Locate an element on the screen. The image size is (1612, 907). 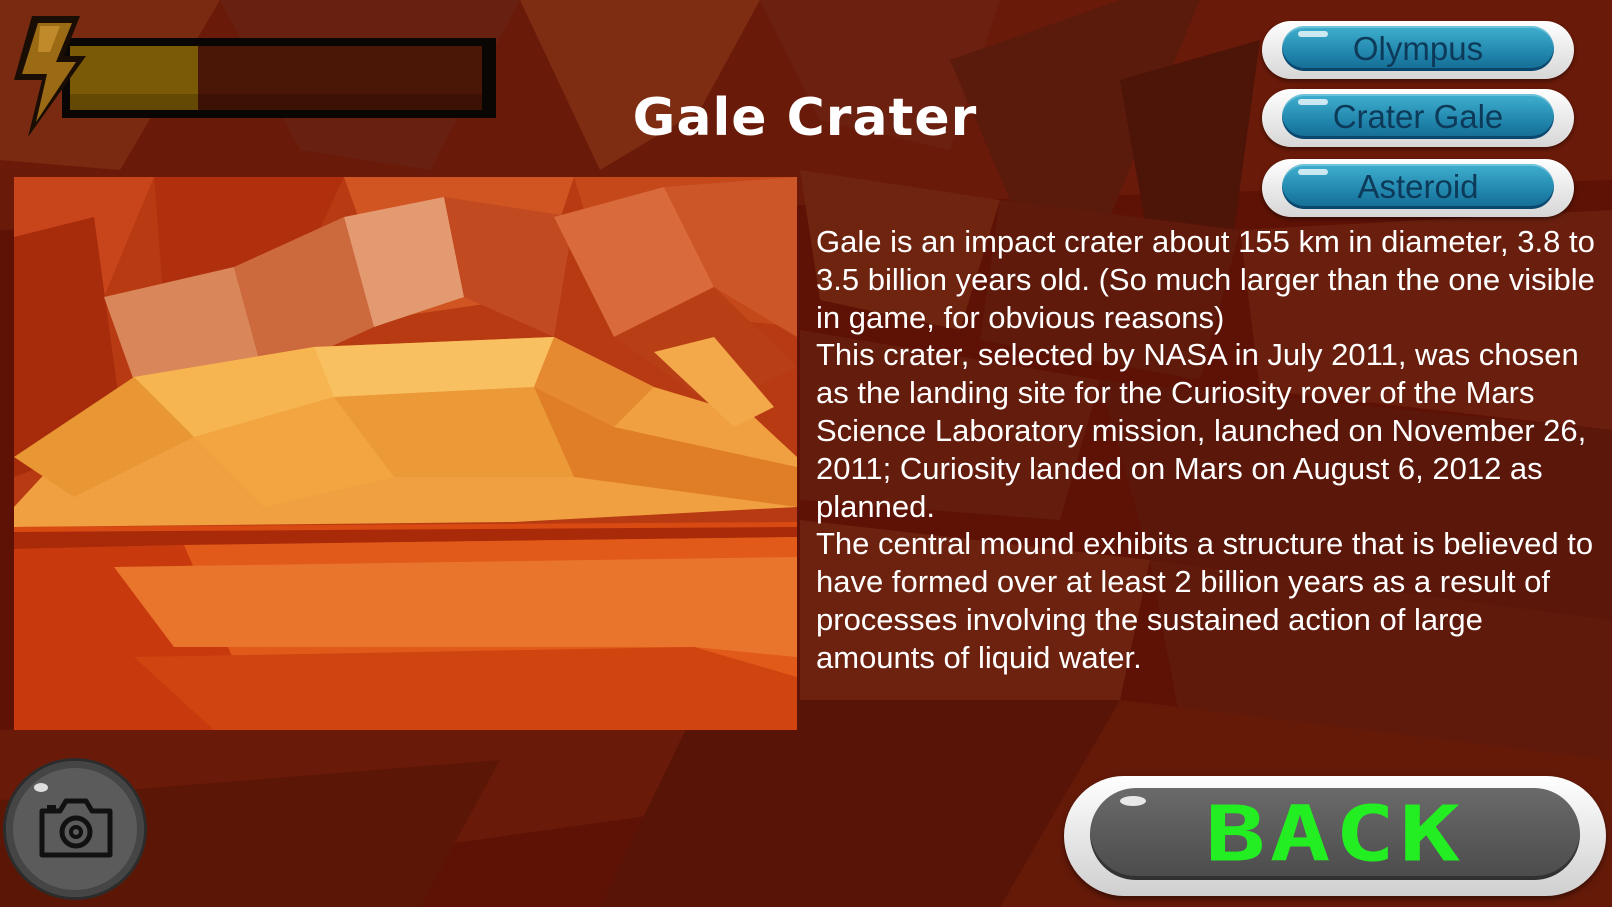
location-button-label: Olympus is located at coordinates (1418, 48).